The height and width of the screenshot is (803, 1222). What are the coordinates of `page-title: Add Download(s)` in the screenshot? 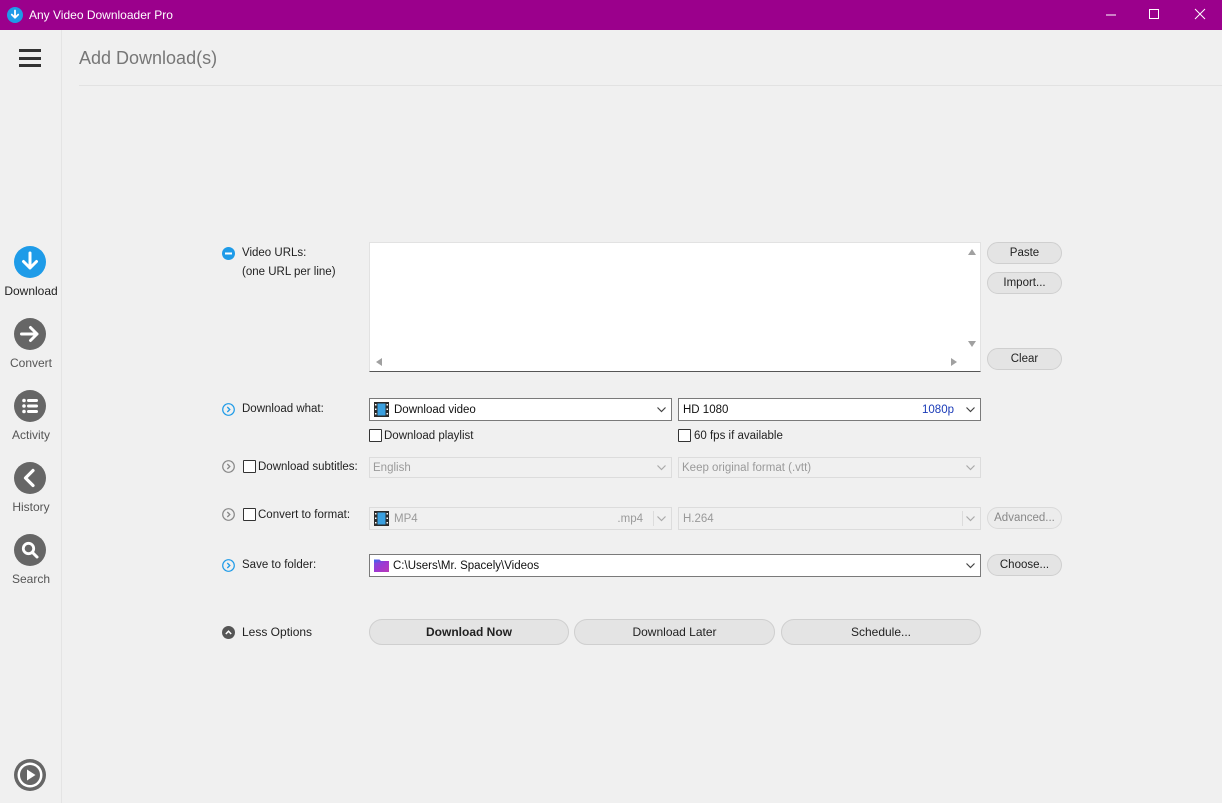 It's located at (148, 58).